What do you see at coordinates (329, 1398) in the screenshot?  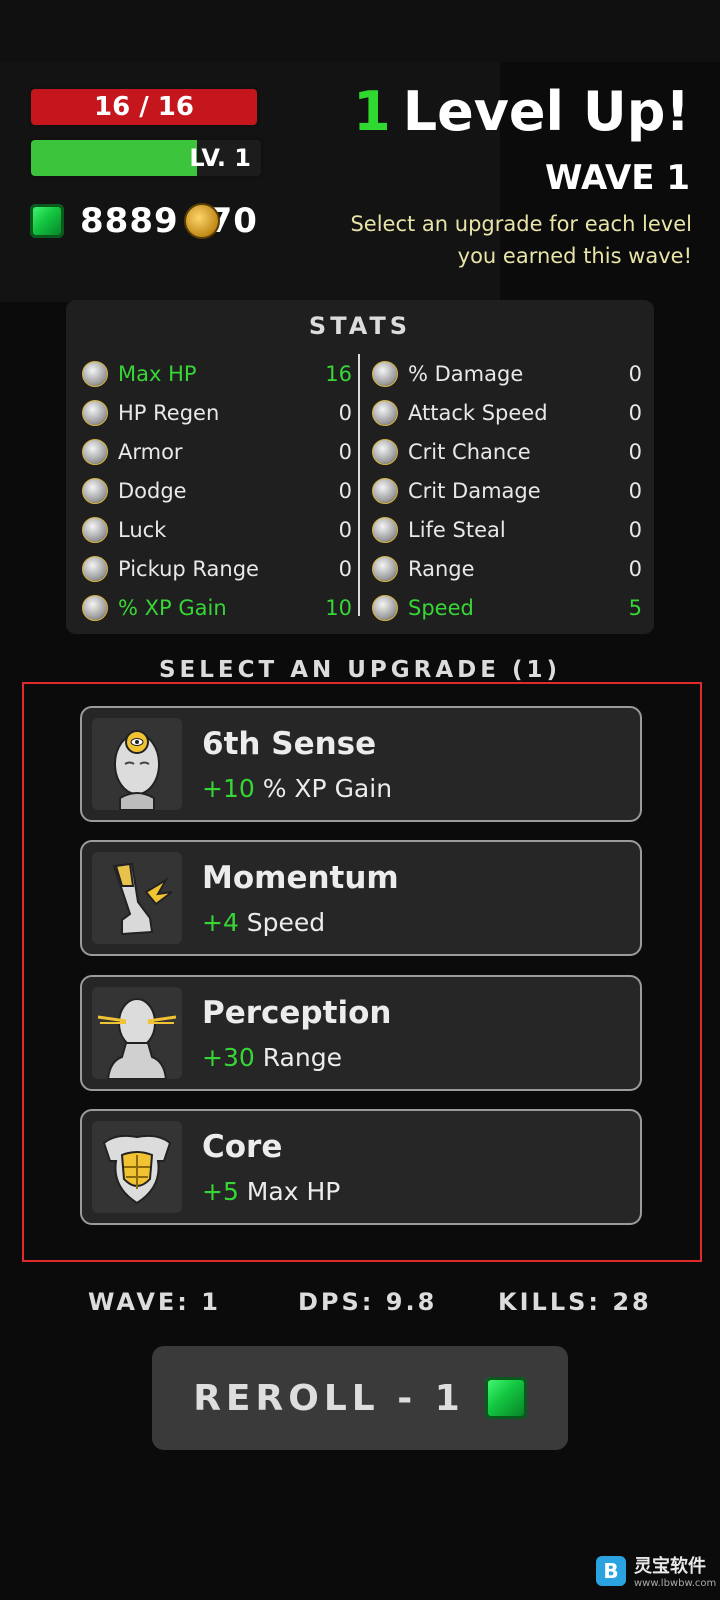 I see `reroll-label: REROLL - 1` at bounding box center [329, 1398].